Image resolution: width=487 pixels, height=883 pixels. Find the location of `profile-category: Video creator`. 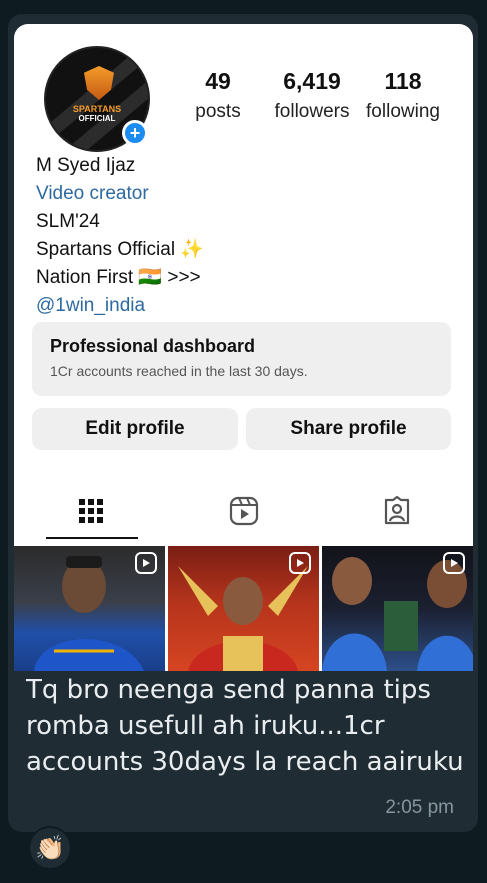

profile-category: Video creator is located at coordinates (120, 194).